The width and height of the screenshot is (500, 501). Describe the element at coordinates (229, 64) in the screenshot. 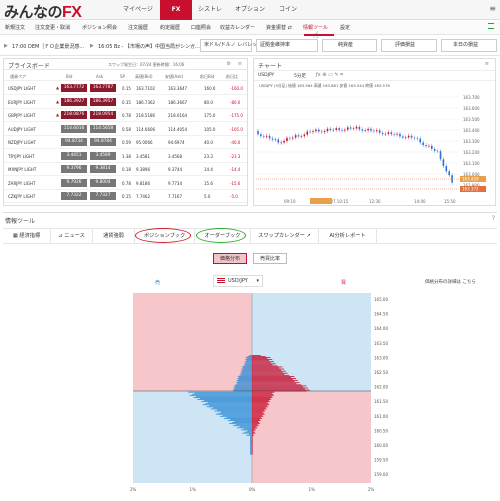

I see `gear-icon: ⚙` at that location.